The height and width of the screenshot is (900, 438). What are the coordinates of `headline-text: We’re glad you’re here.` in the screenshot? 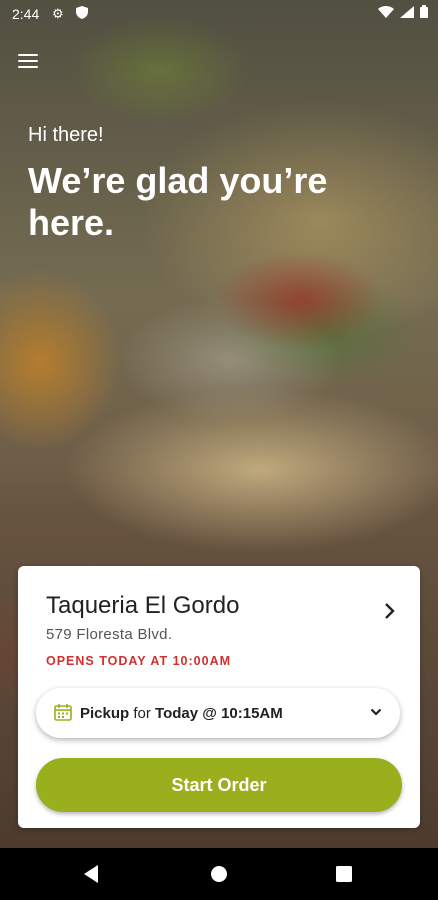 It's located at (178, 201).